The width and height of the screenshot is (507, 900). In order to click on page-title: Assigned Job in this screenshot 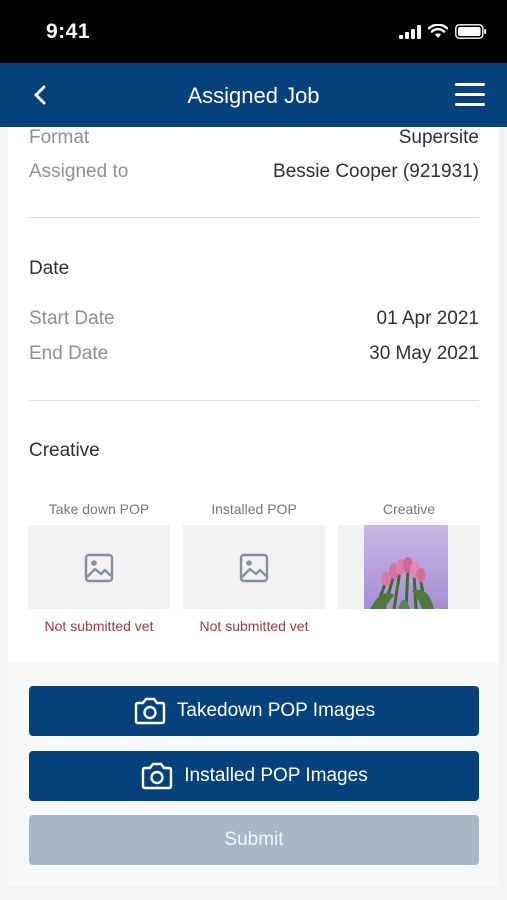, I will do `click(253, 95)`.